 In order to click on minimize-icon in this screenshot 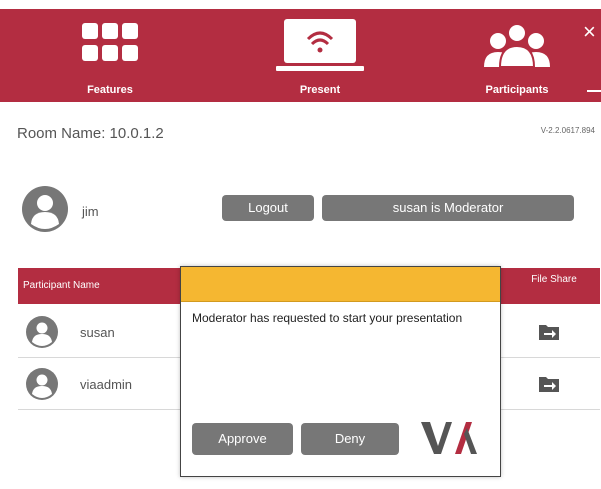, I will do `click(594, 91)`.